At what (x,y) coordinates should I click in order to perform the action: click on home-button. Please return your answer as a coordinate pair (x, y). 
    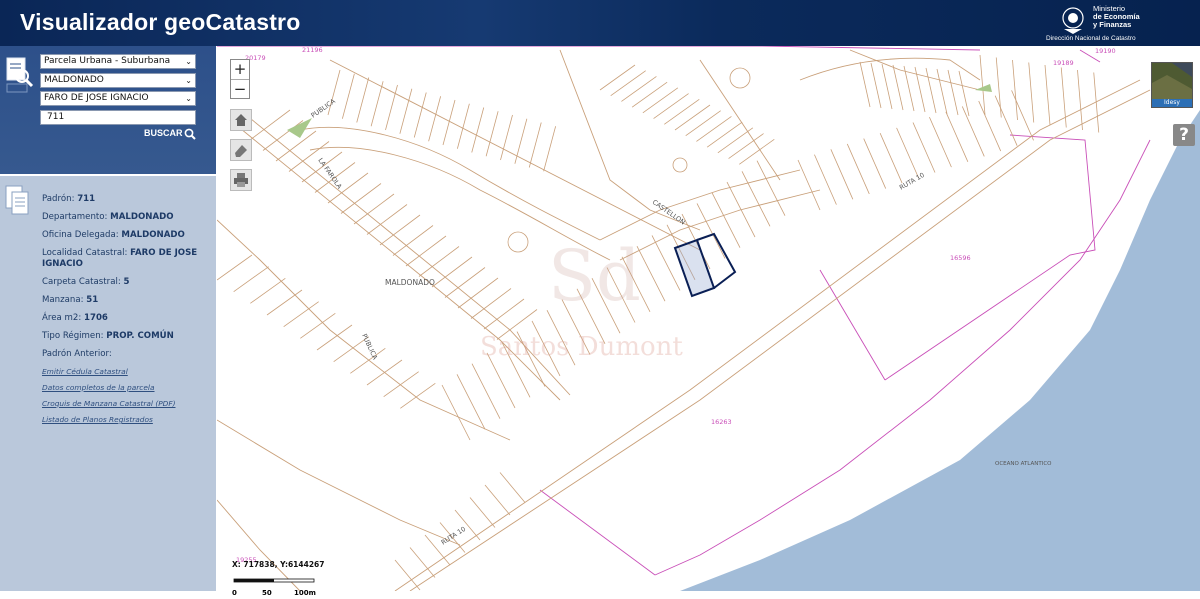
    Looking at the image, I should click on (241, 120).